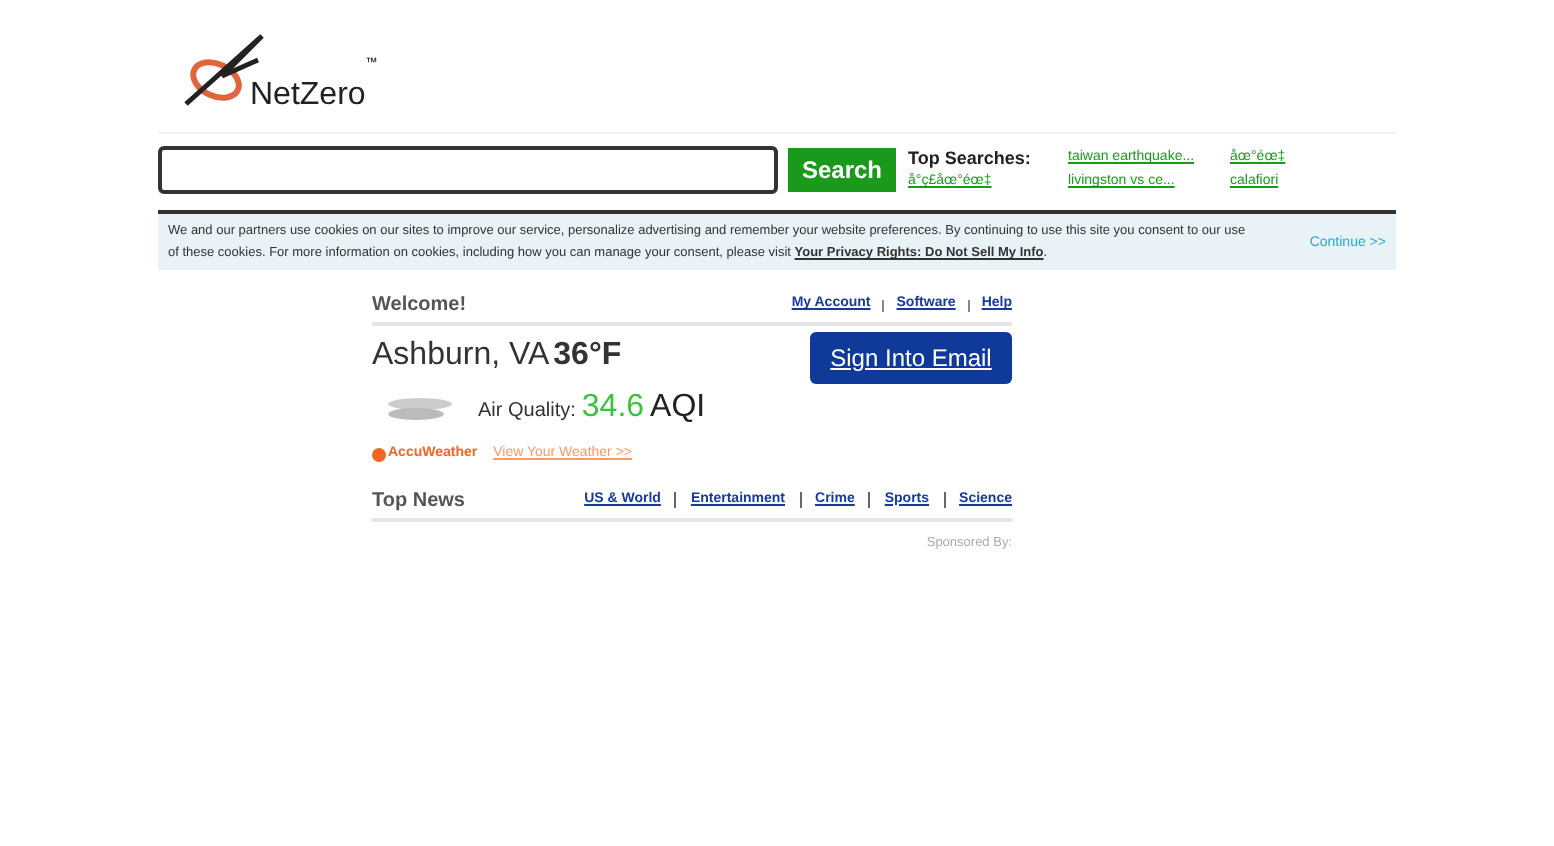 Image resolution: width=1554 pixels, height=846 pixels. I want to click on air-quality-label: Air Quality:, so click(527, 412).